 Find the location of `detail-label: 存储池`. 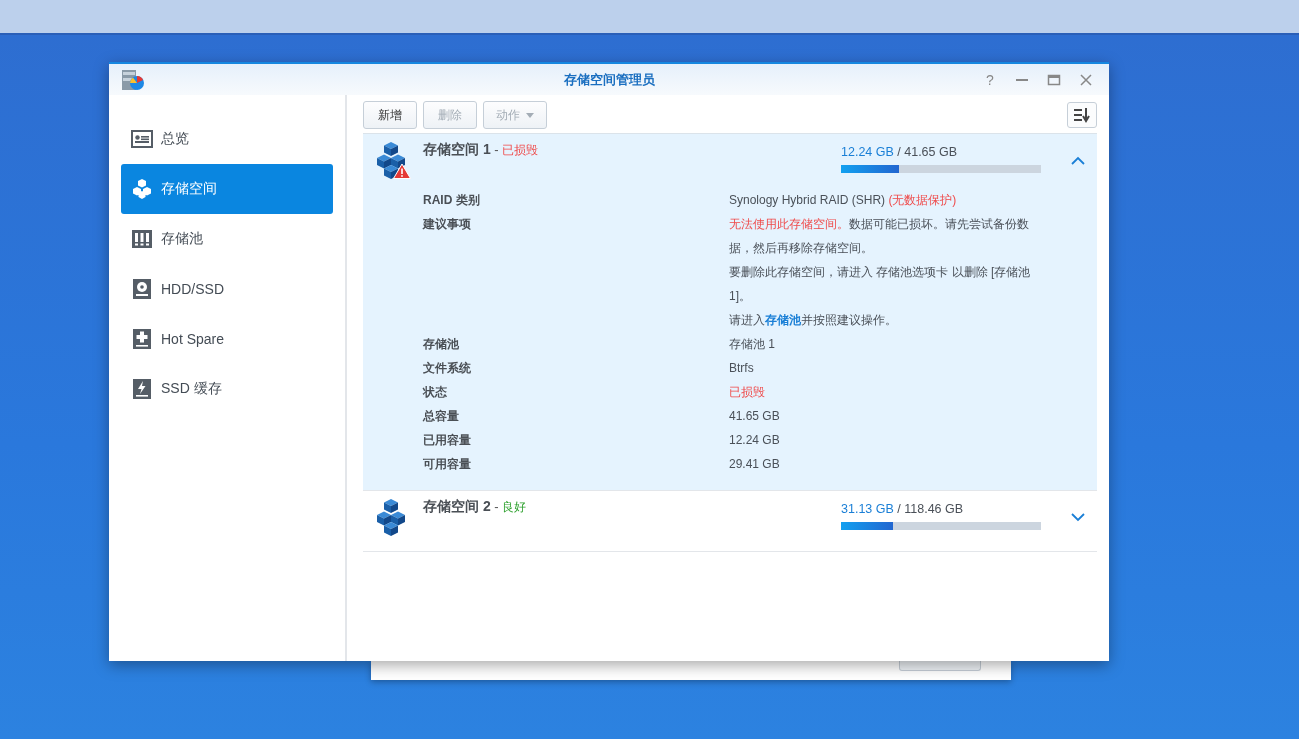

detail-label: 存储池 is located at coordinates (441, 344).